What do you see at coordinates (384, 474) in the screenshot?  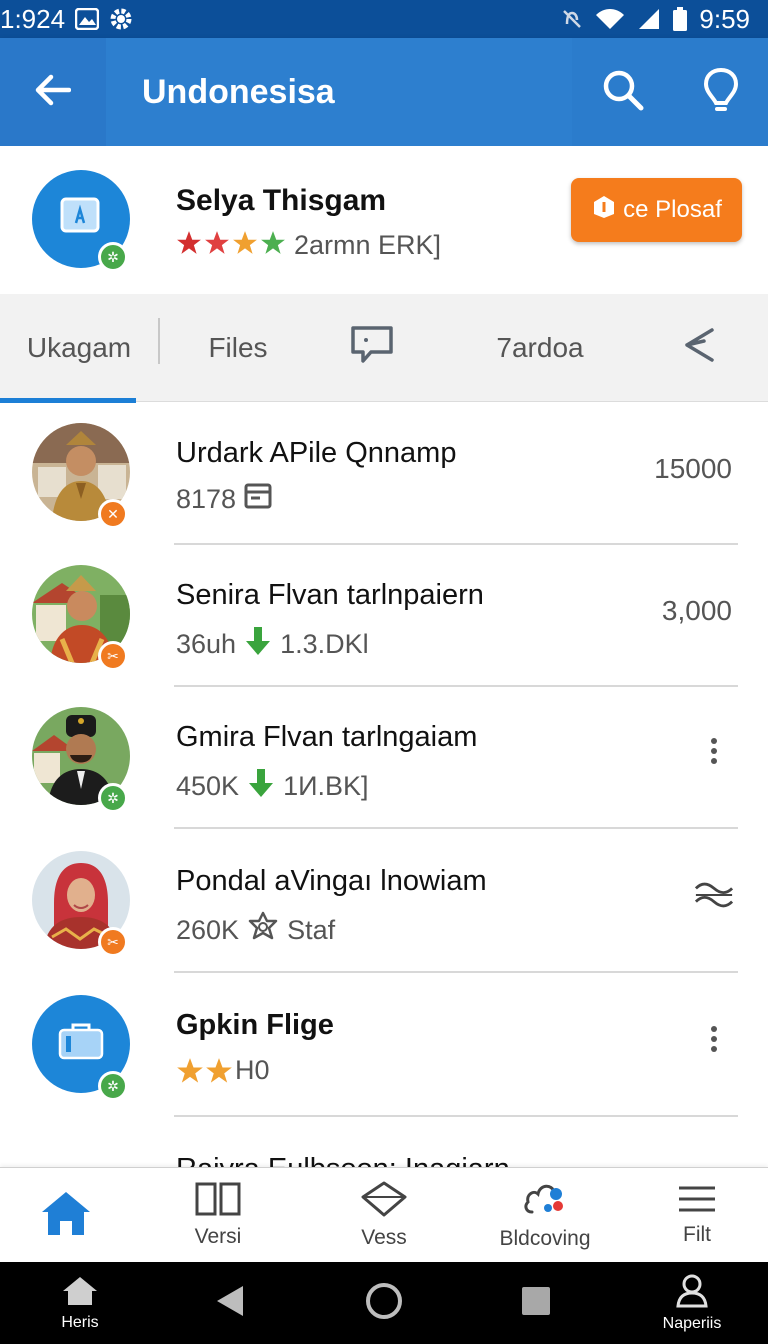 I see `list-item: ✕ Urdark APile Qnnamp 8178 15000` at bounding box center [384, 474].